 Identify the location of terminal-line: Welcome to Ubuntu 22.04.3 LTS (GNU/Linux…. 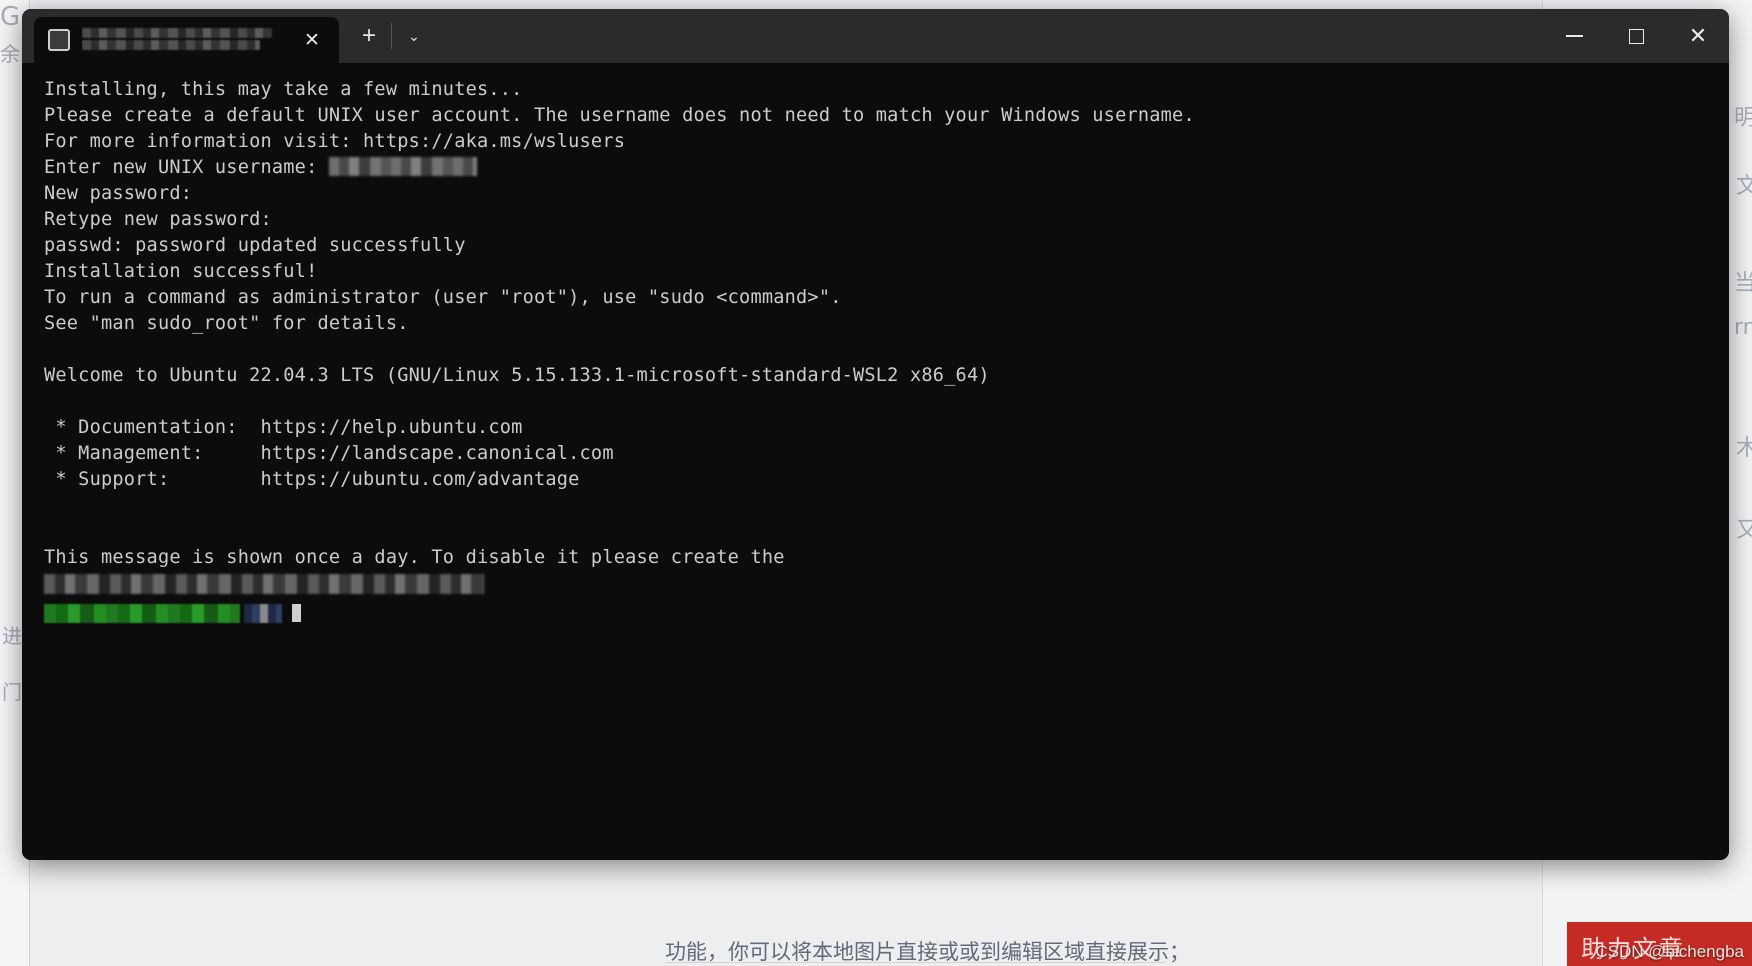
(517, 375).